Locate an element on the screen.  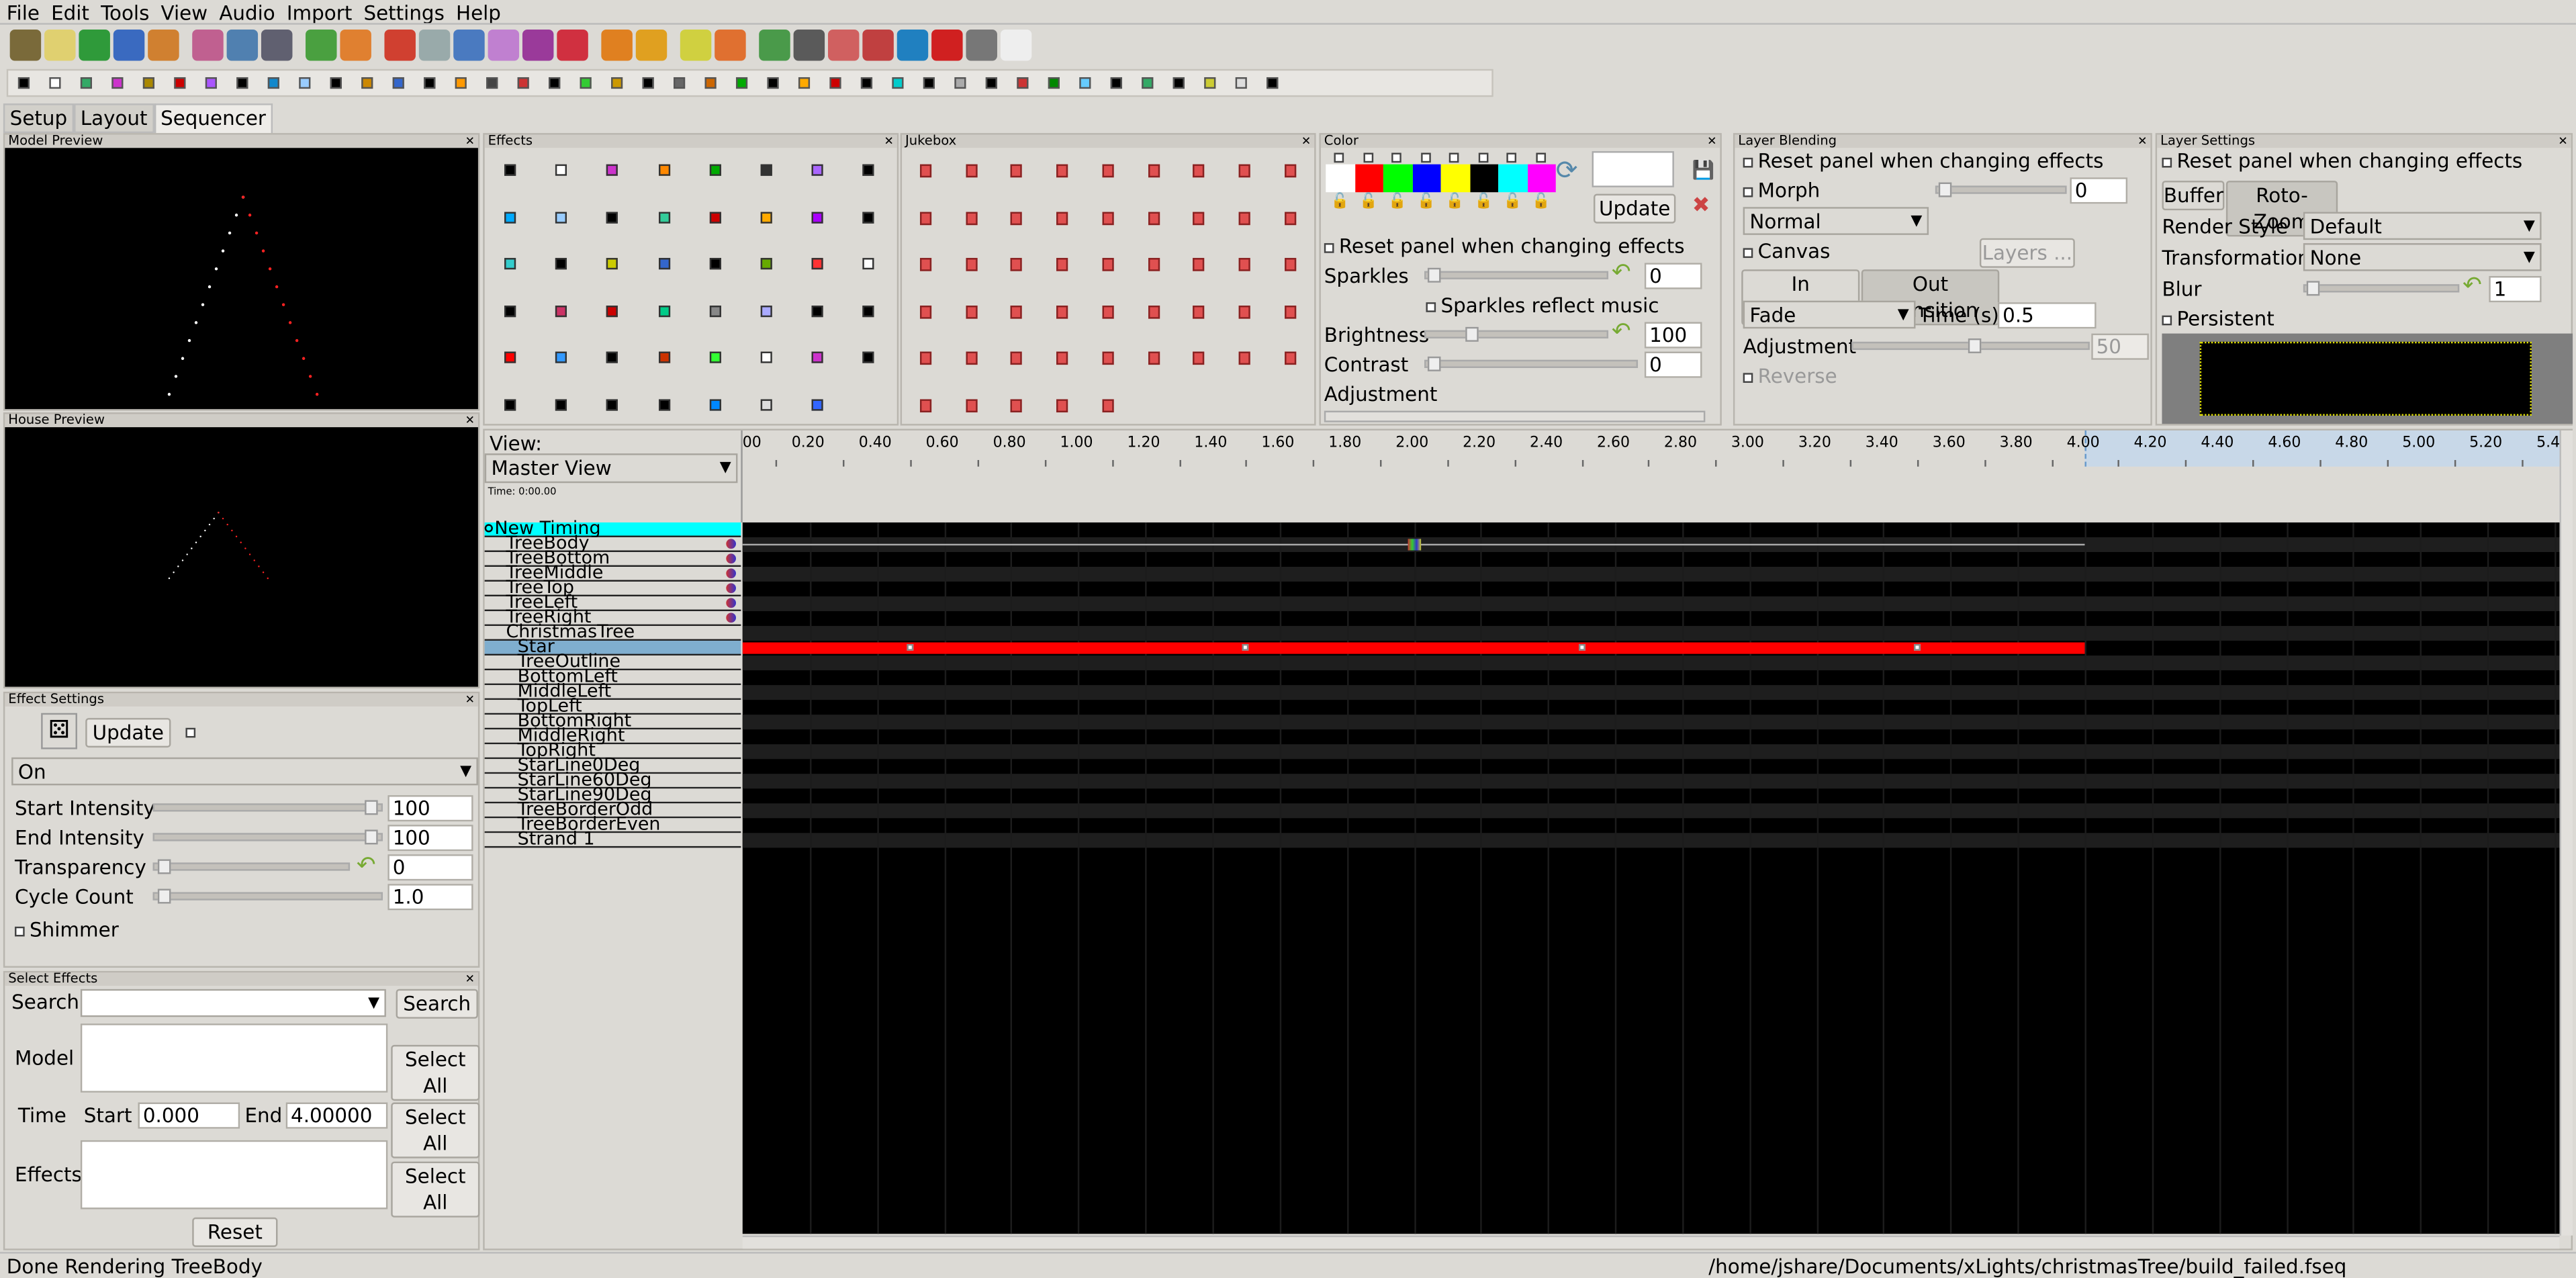
model-preview-canvas is located at coordinates (241, 279).